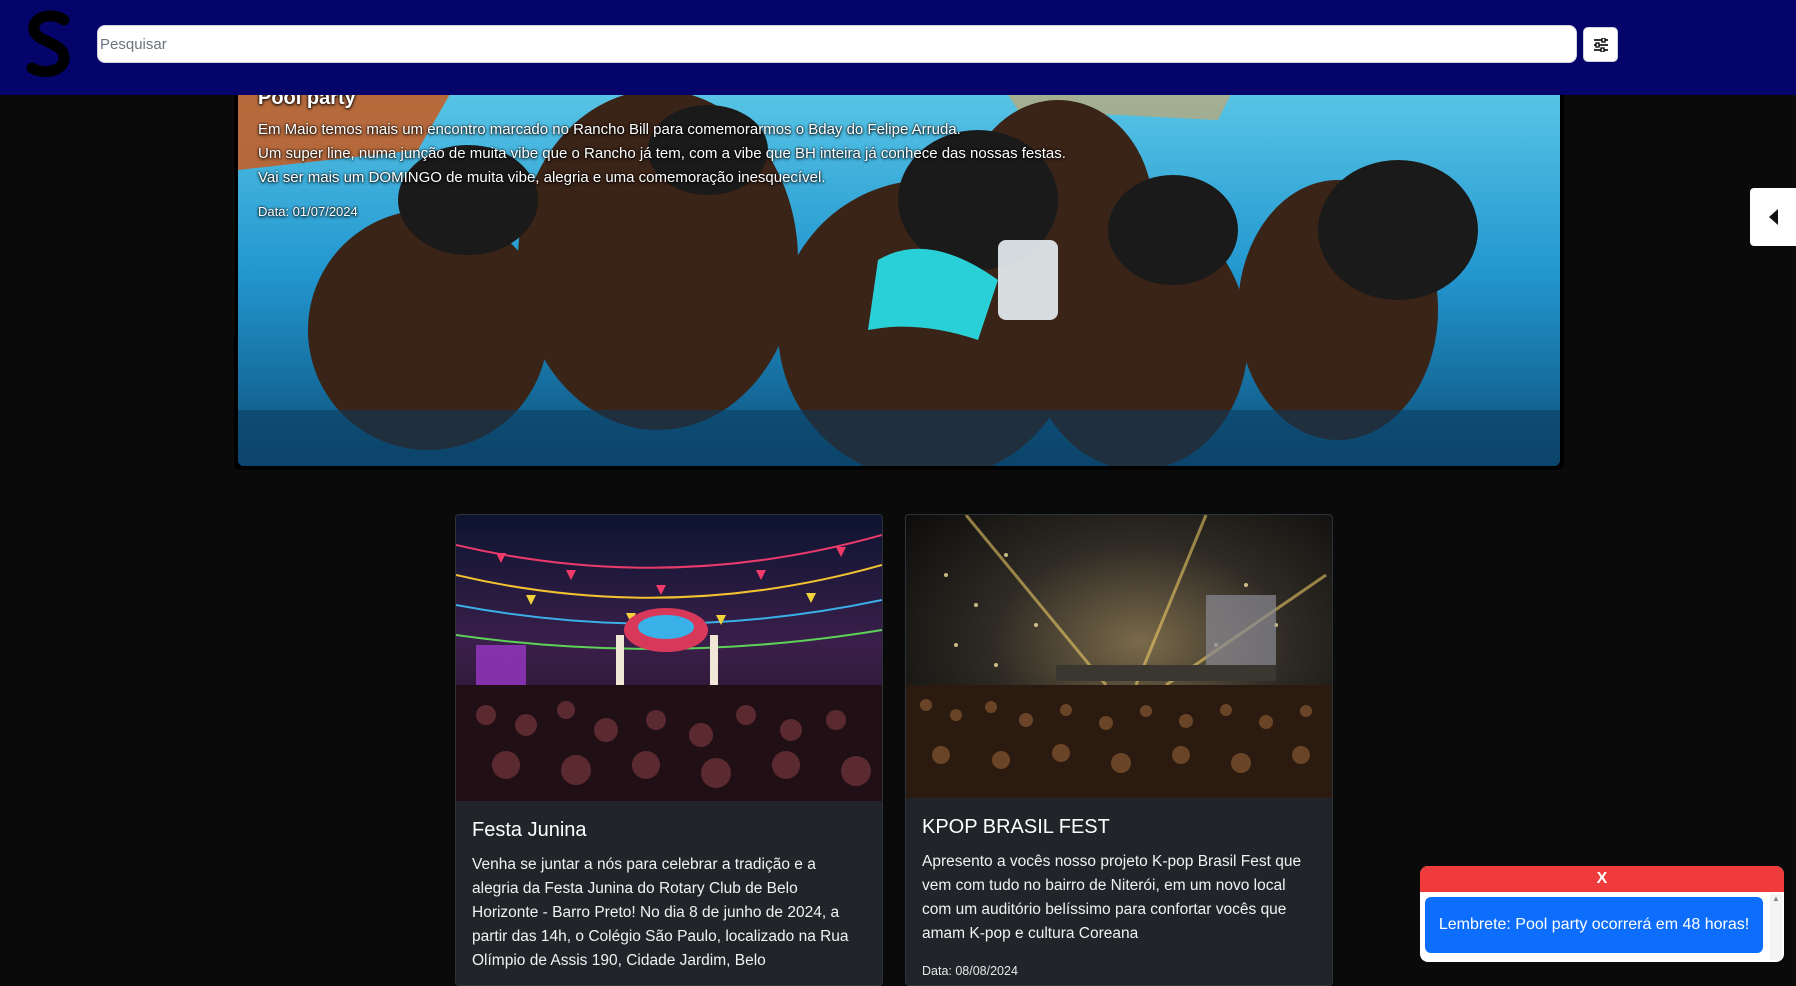  I want to click on caret-left-icon, so click(1773, 217).